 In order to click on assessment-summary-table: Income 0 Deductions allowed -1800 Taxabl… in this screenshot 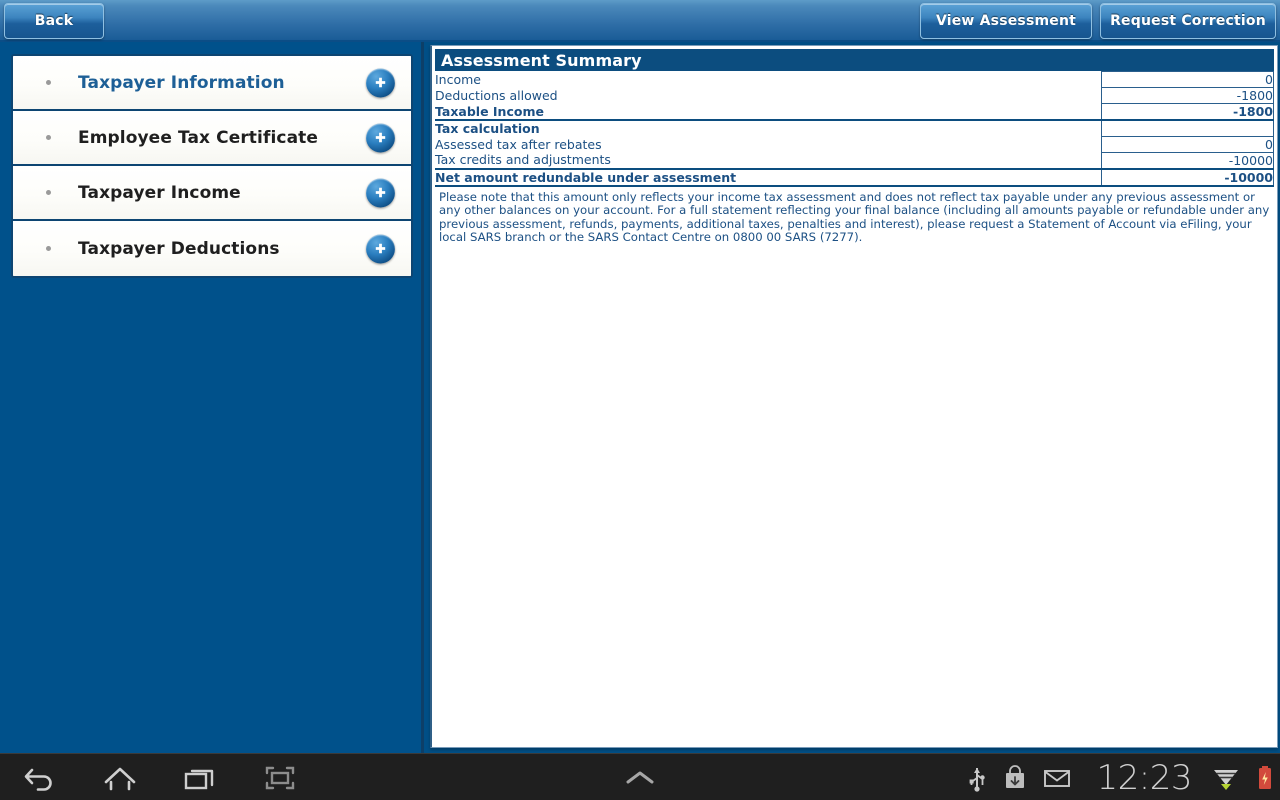, I will do `click(854, 129)`.